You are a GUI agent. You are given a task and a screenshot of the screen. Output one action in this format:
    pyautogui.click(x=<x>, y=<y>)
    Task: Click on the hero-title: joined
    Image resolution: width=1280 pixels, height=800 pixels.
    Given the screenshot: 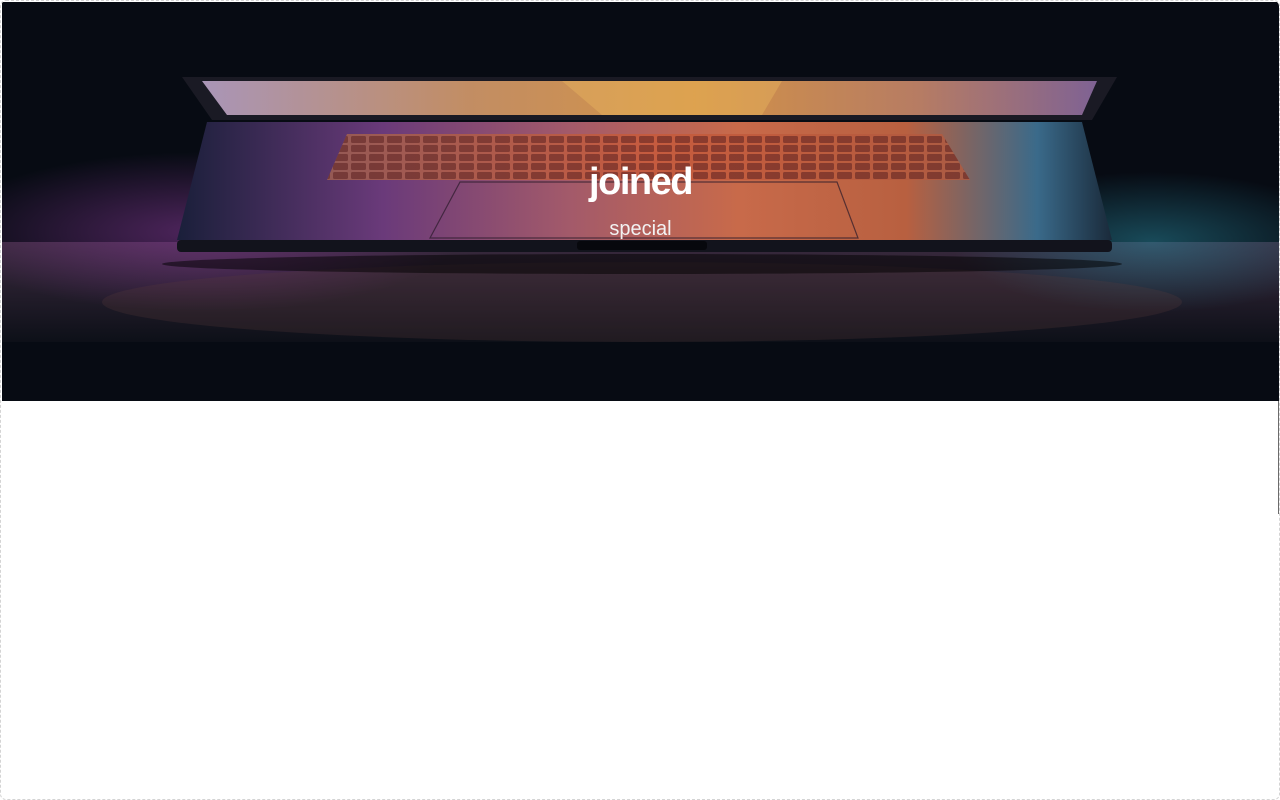 What is the action you would take?
    pyautogui.click(x=641, y=182)
    